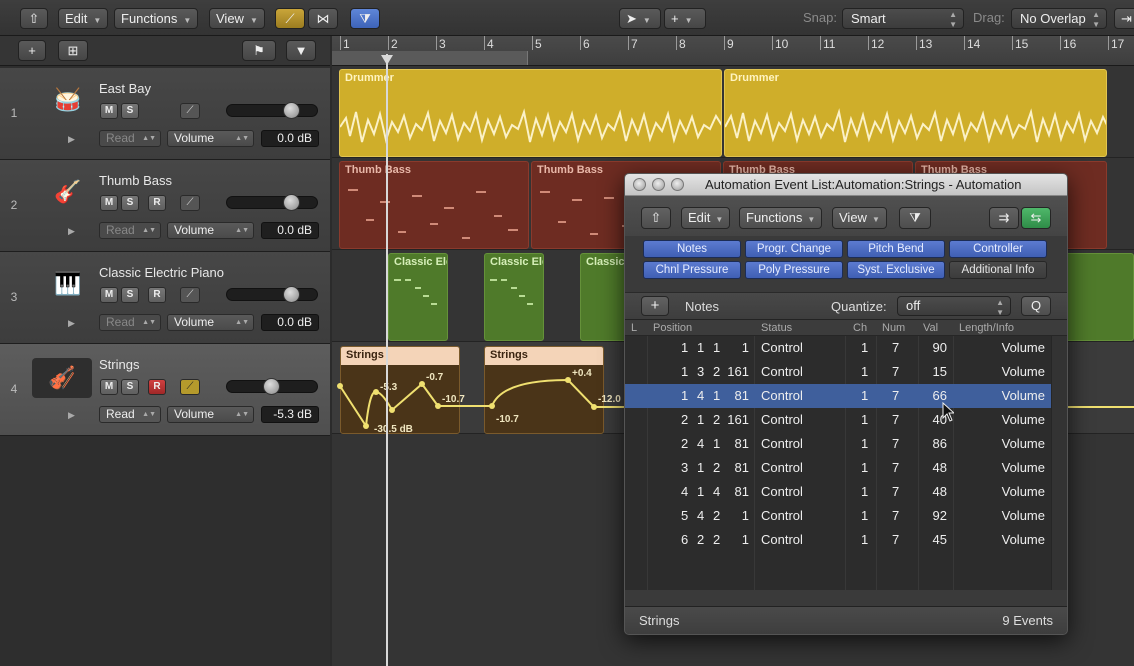 This screenshot has width=1134, height=666. What do you see at coordinates (658, 184) in the screenshot?
I see `minimize-window-button` at bounding box center [658, 184].